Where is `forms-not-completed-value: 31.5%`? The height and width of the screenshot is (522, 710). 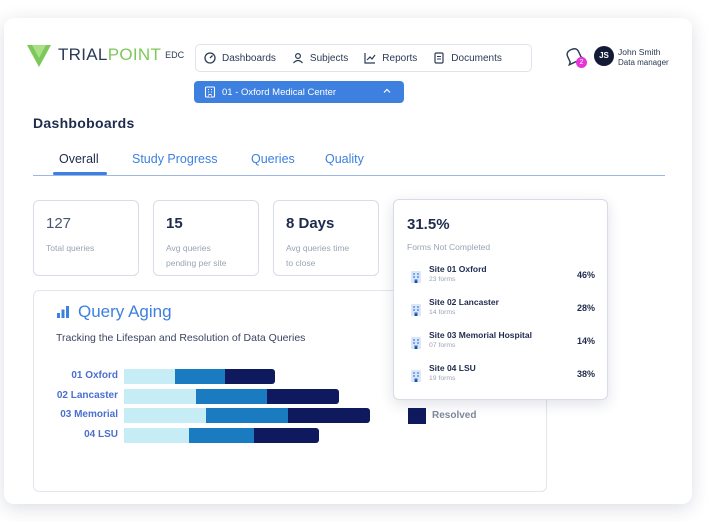 forms-not-completed-value: 31.5% is located at coordinates (428, 224).